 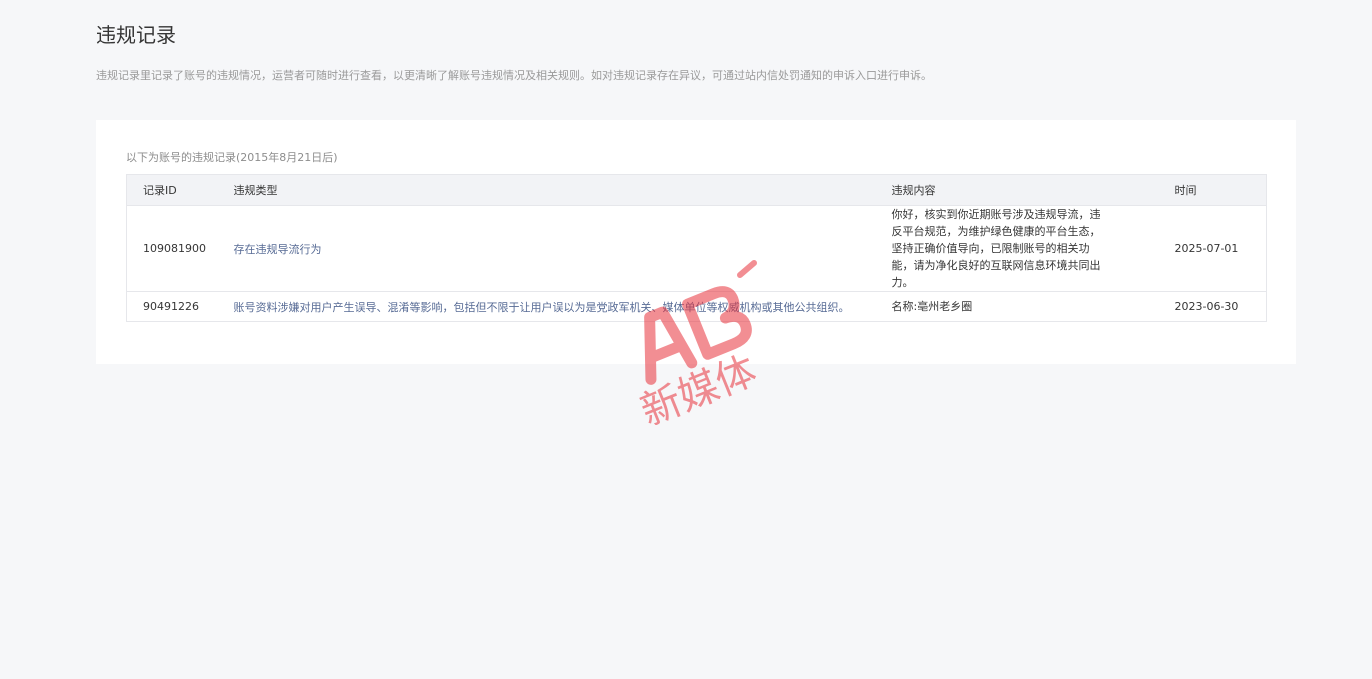 I want to click on table-caption: 以下为账号的违规记录(2015年8月21日后), so click(x=232, y=157).